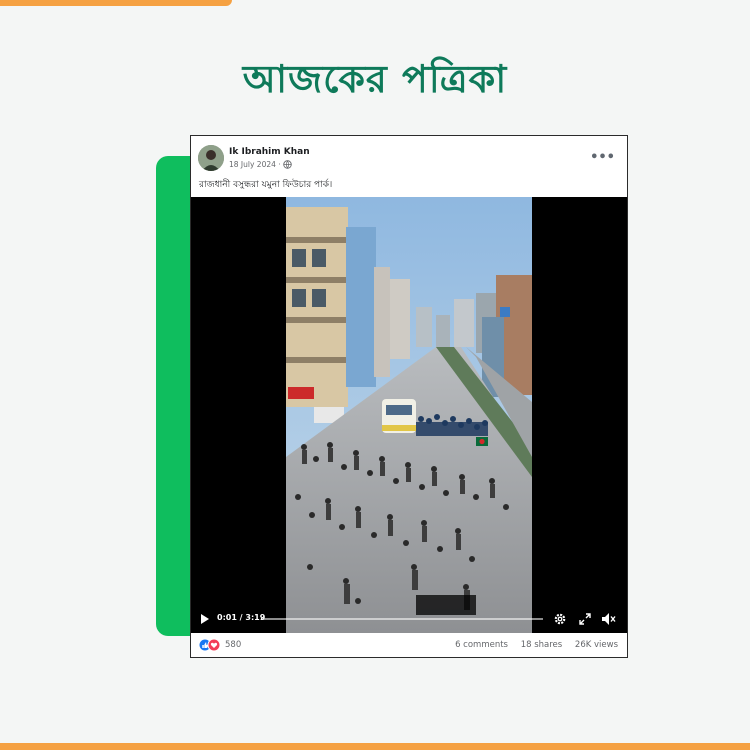  I want to click on love-icon, so click(214, 645).